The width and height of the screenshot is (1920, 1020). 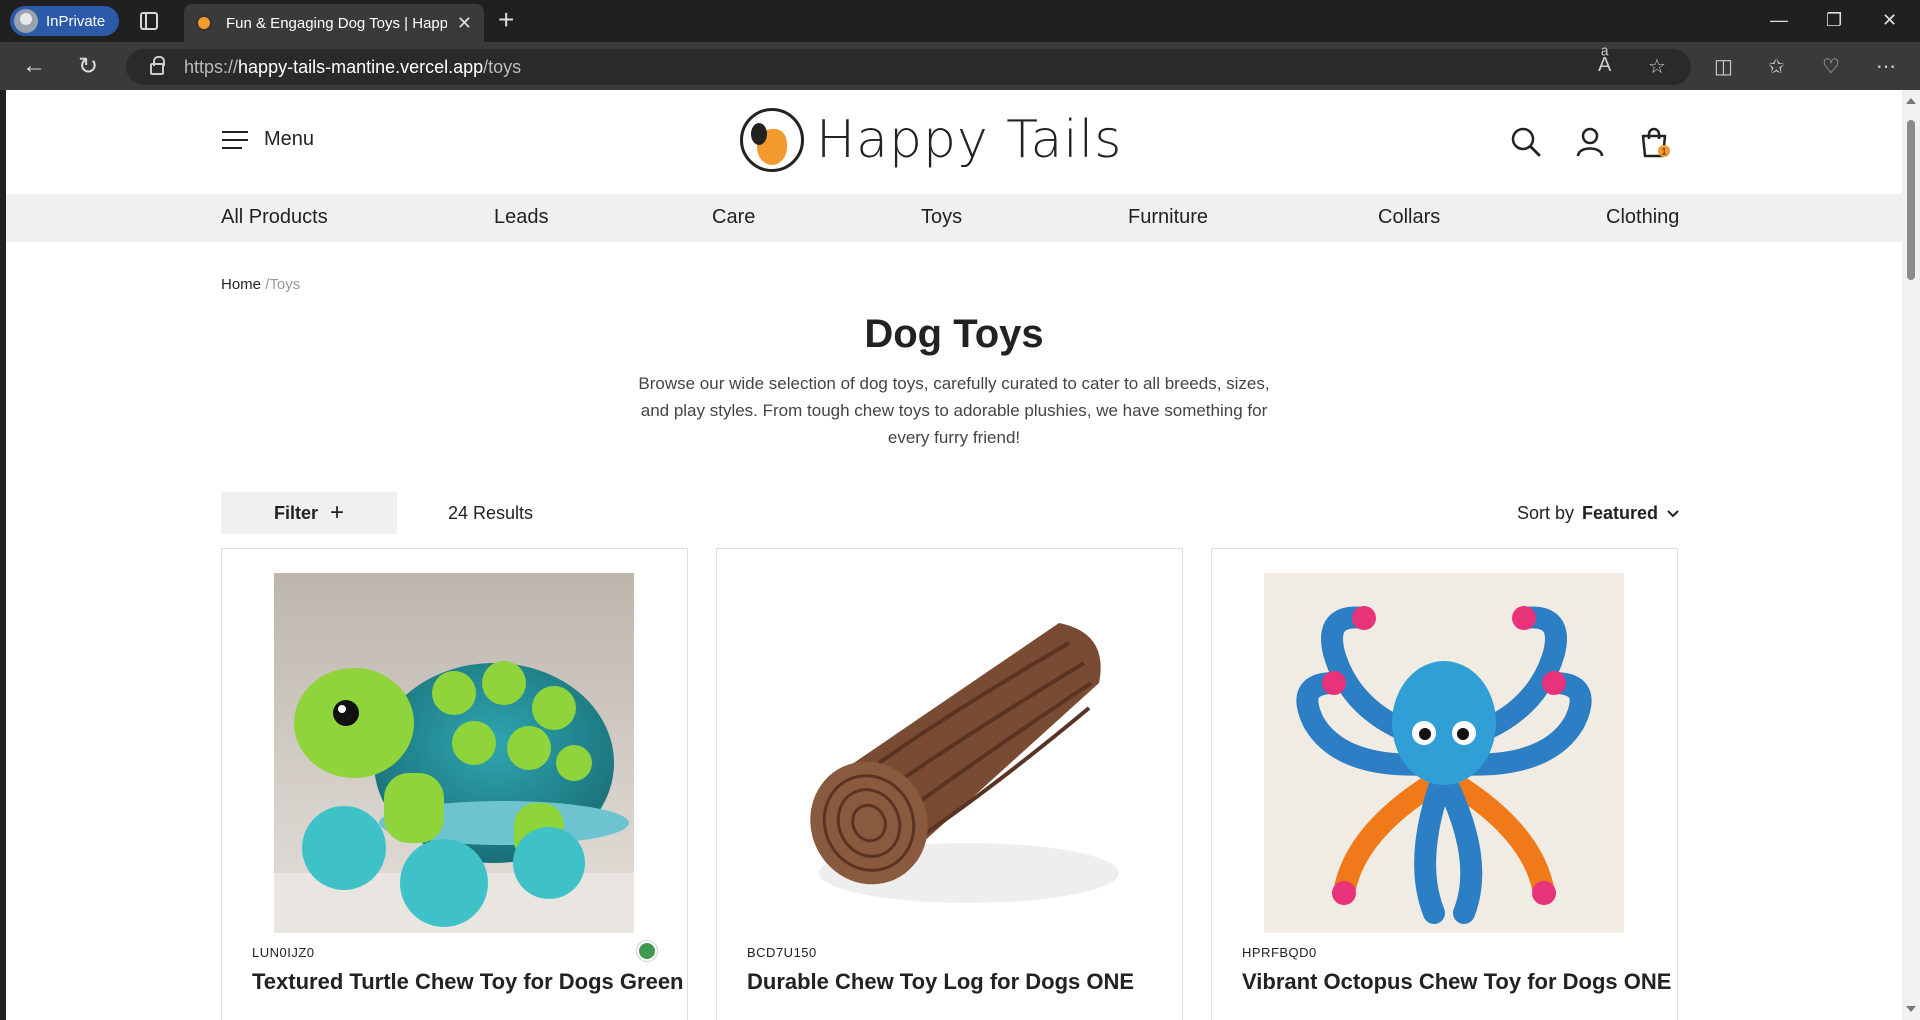 What do you see at coordinates (1657, 66) in the screenshot?
I see `favorite-star-icon: ☆` at bounding box center [1657, 66].